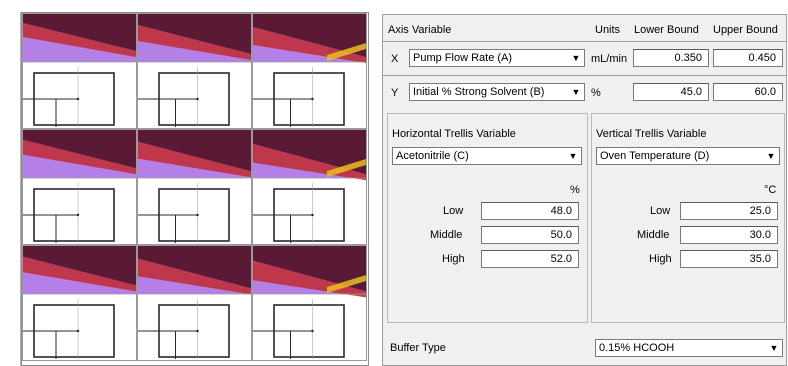 This screenshot has height=366, width=788. What do you see at coordinates (729, 211) in the screenshot?
I see `vertical-low-input: 25.0` at bounding box center [729, 211].